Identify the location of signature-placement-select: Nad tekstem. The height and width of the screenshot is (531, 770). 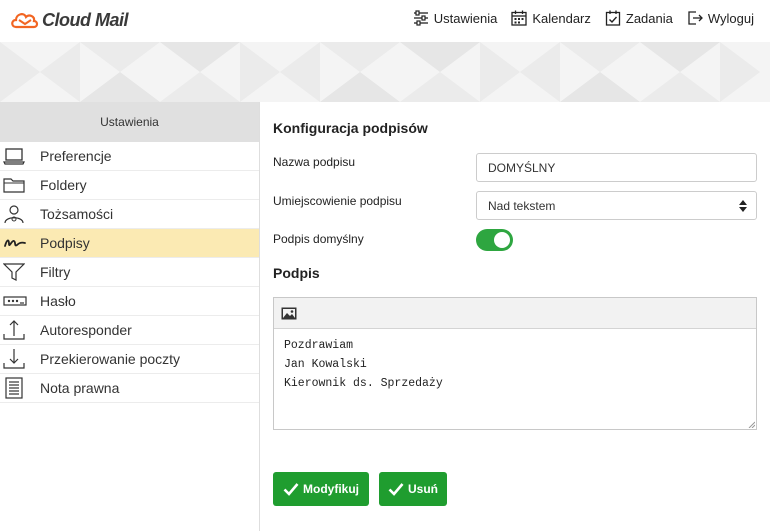
(616, 205).